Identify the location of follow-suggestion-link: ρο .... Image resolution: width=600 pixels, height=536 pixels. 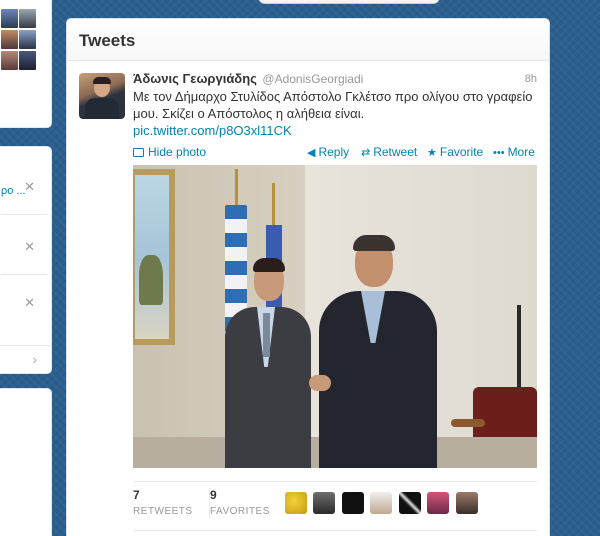
(13, 191).